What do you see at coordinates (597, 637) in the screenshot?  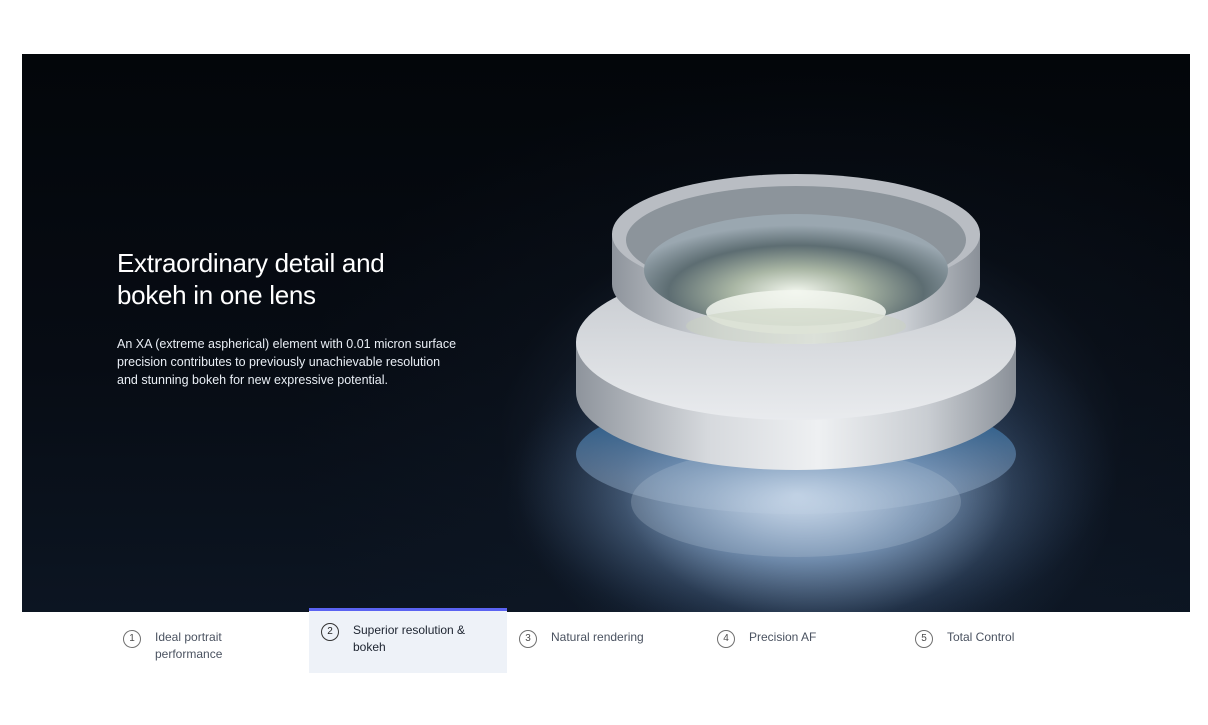 I see `tab-label: Natural rendering` at bounding box center [597, 637].